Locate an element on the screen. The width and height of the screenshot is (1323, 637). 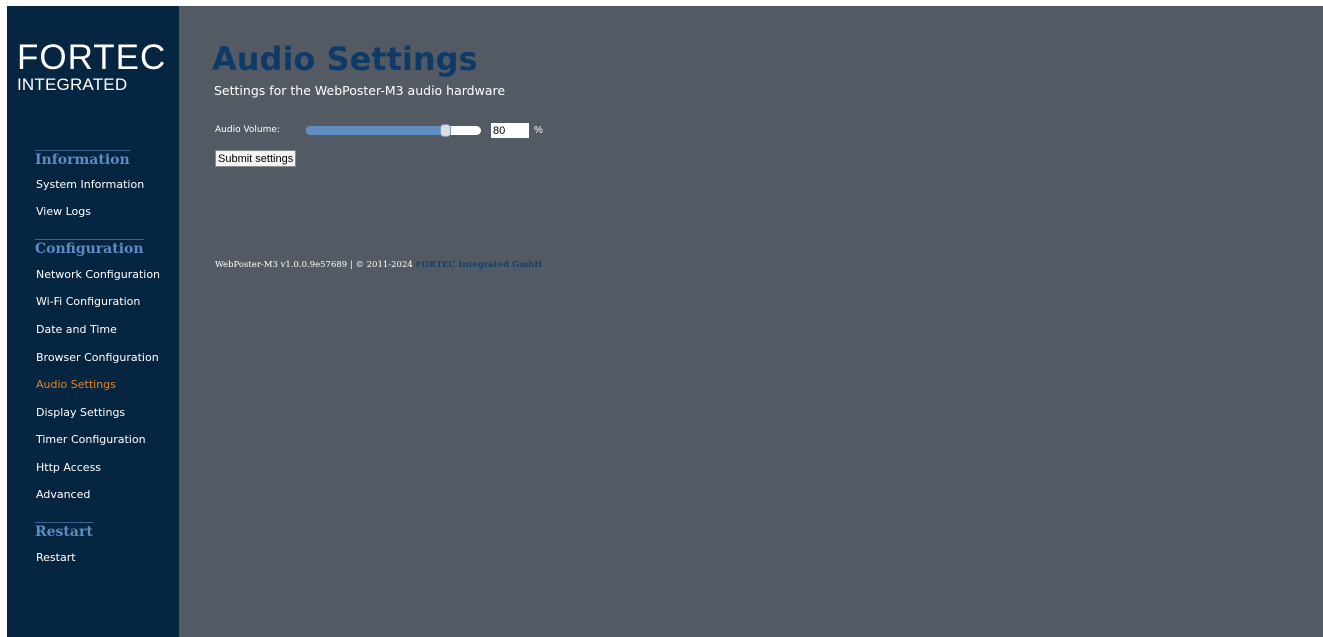
sidebar-item-system-information: System Information is located at coordinates (90, 184).